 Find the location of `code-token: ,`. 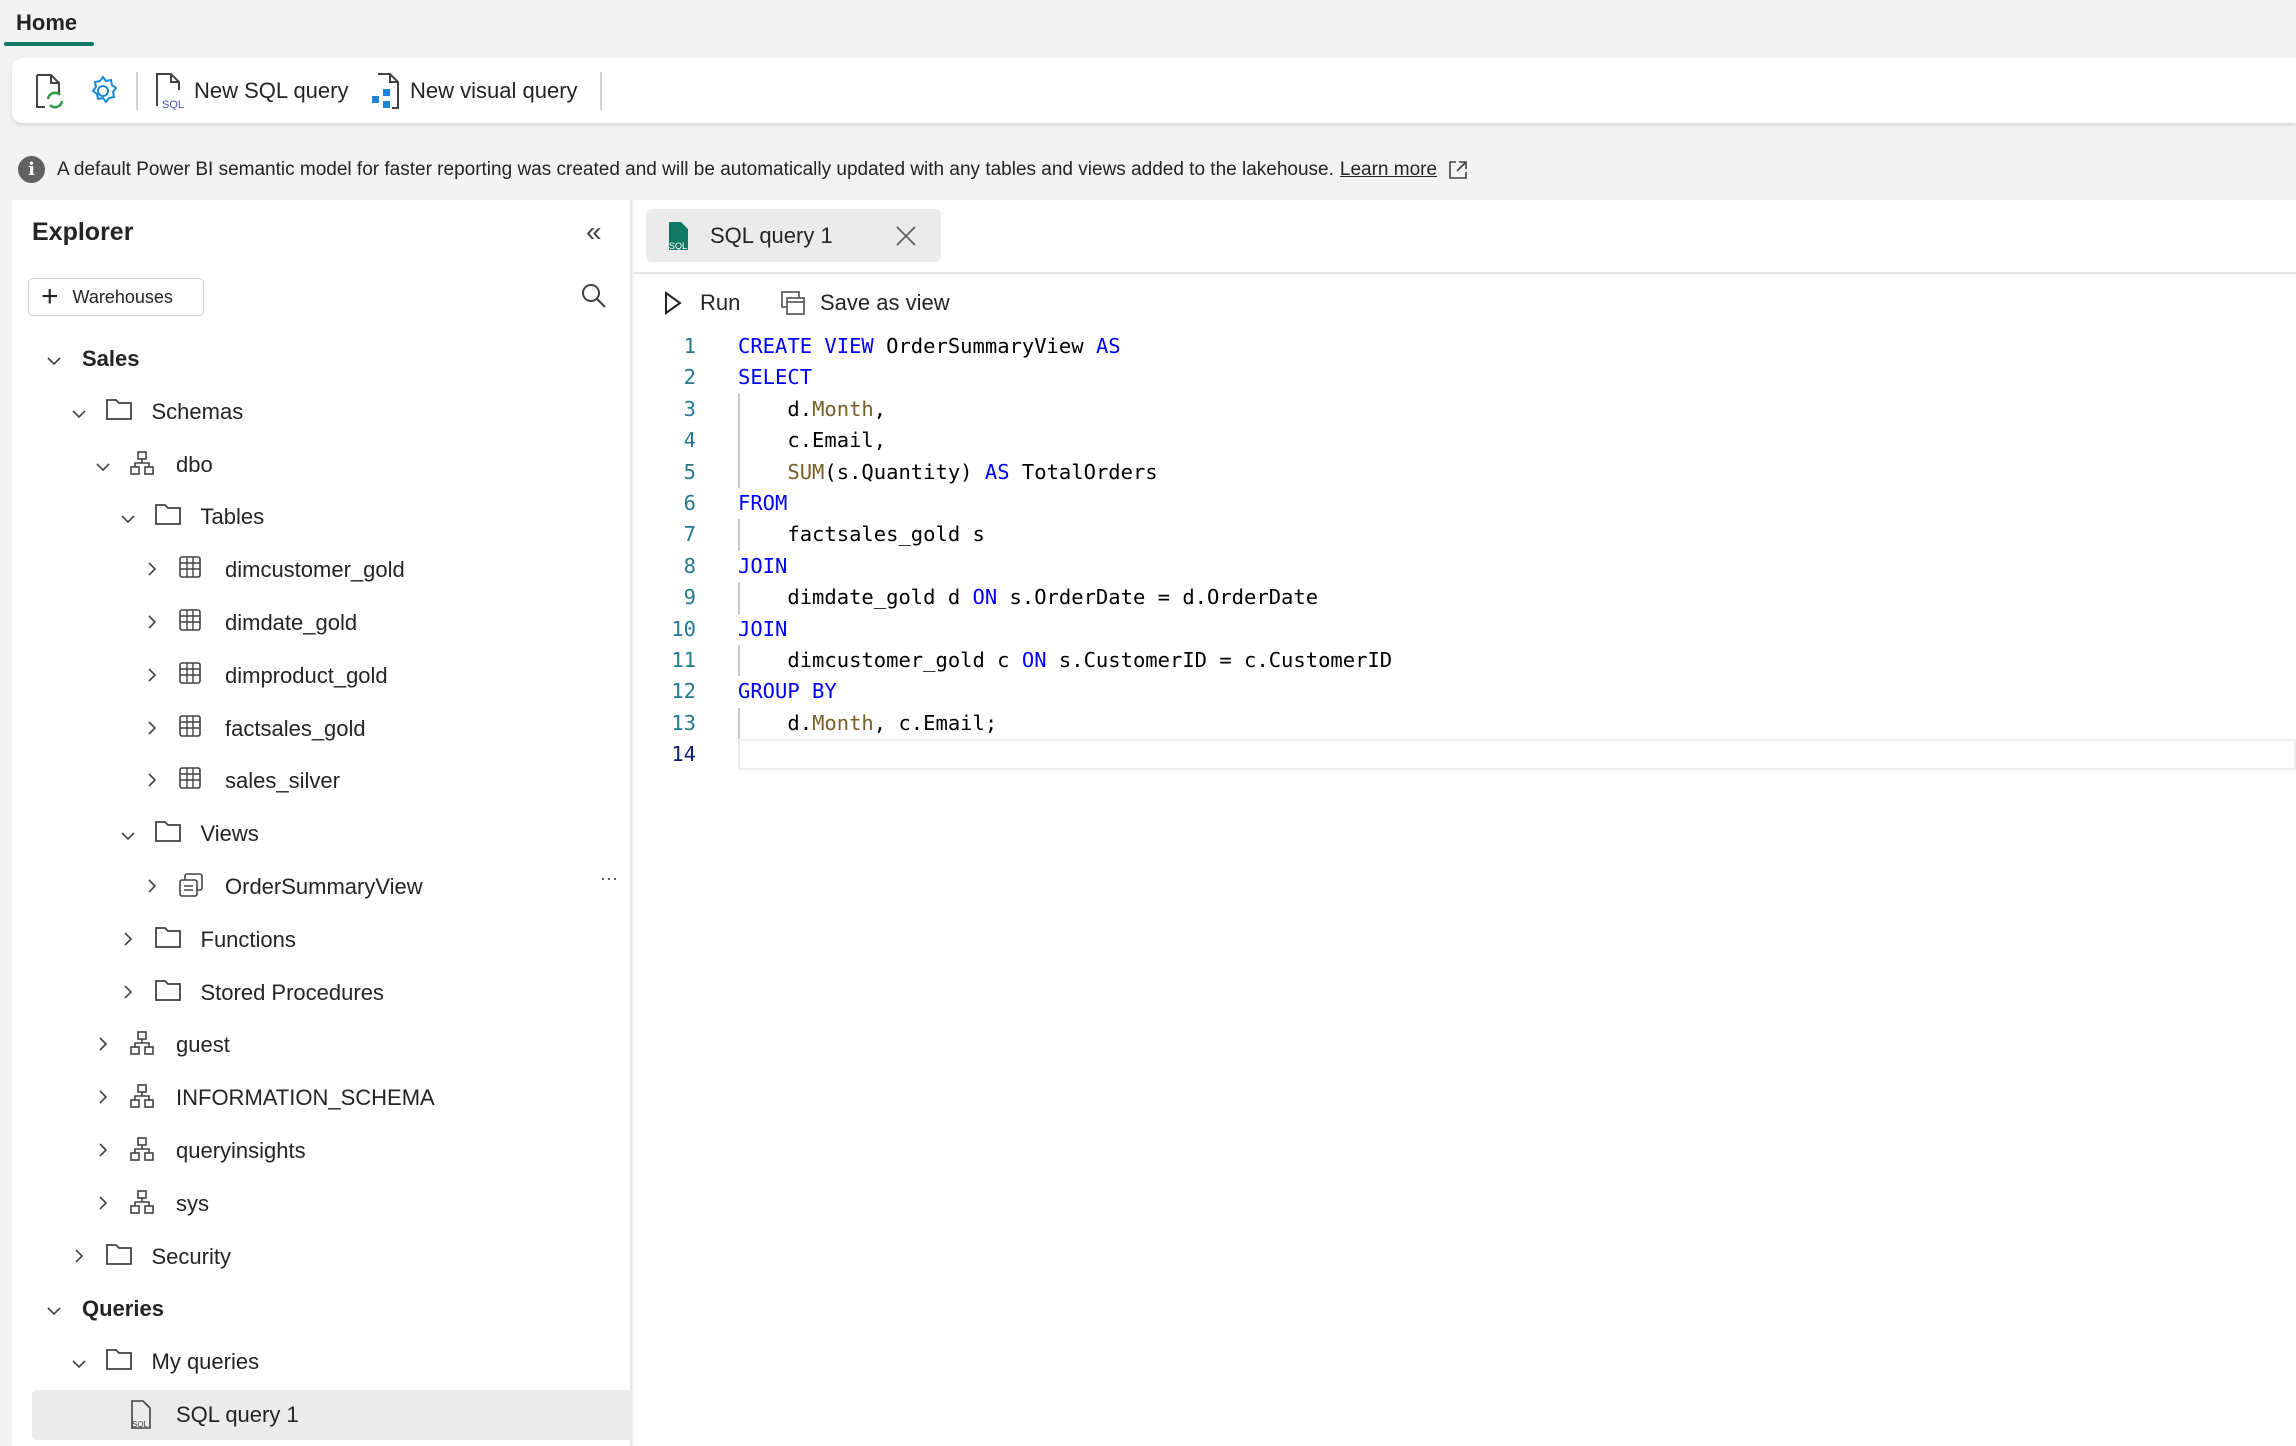

code-token: , is located at coordinates (880, 408).